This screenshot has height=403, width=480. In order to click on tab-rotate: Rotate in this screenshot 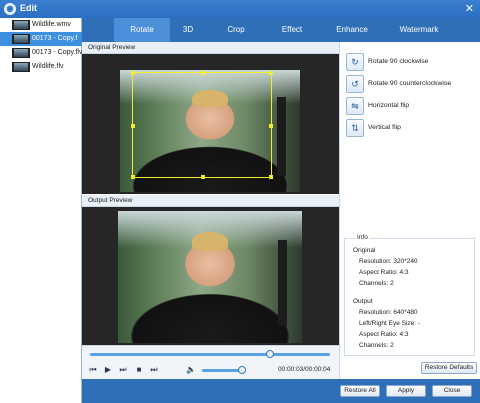, I will do `click(142, 30)`.